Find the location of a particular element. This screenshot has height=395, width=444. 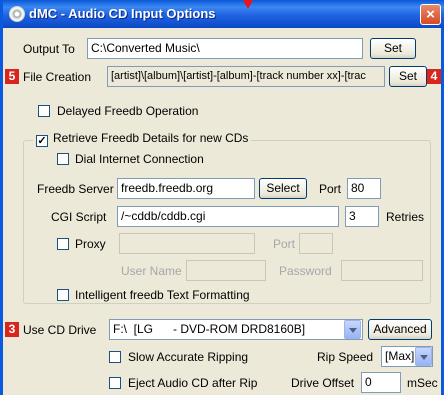

title-bar: dMC - Audio CD Input Options × is located at coordinates (223, 14).